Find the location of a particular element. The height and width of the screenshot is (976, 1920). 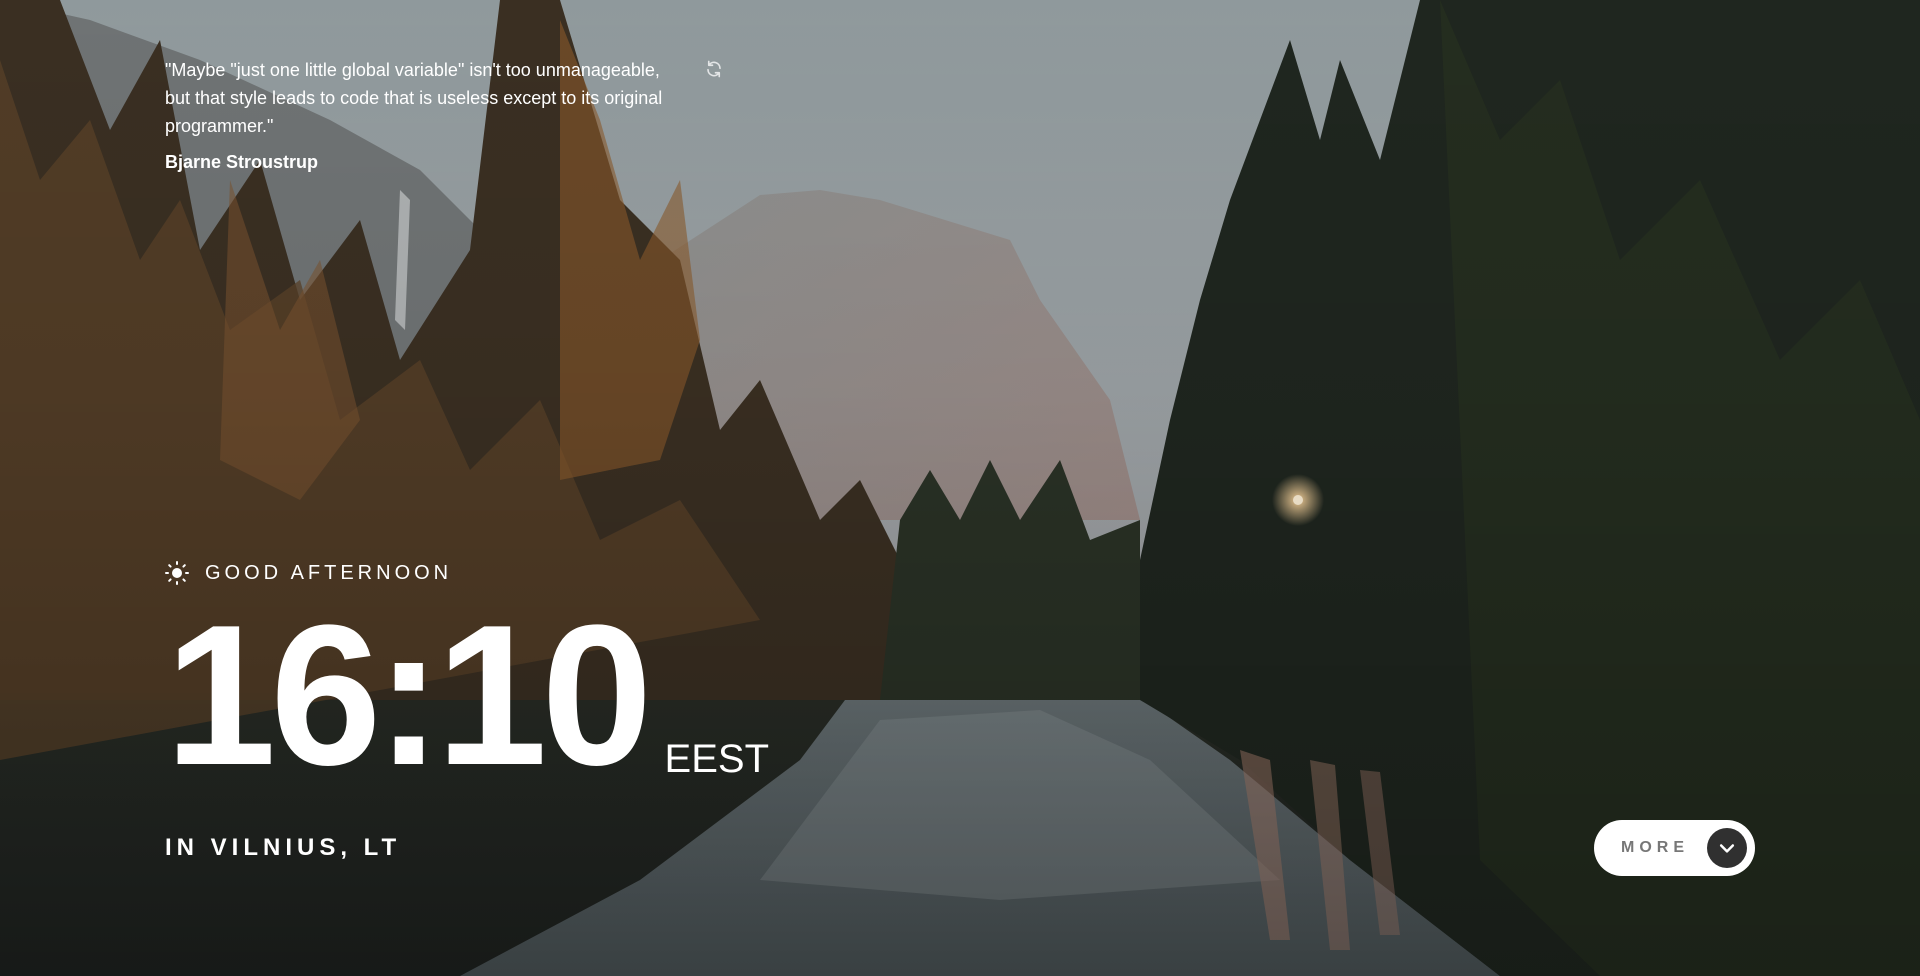

clock: 16:10 EEST is located at coordinates (467, 695).